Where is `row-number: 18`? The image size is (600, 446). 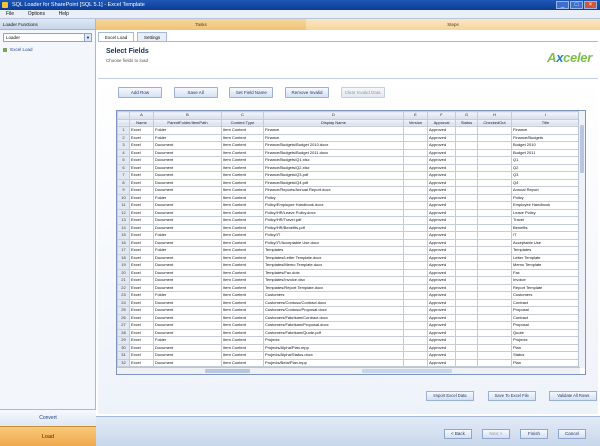 row-number: 18 is located at coordinates (123, 257).